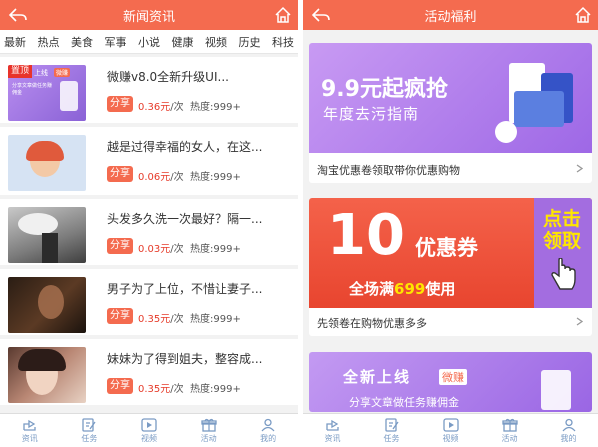 The image size is (598, 447). I want to click on pointer-hand-icon, so click(563, 274).